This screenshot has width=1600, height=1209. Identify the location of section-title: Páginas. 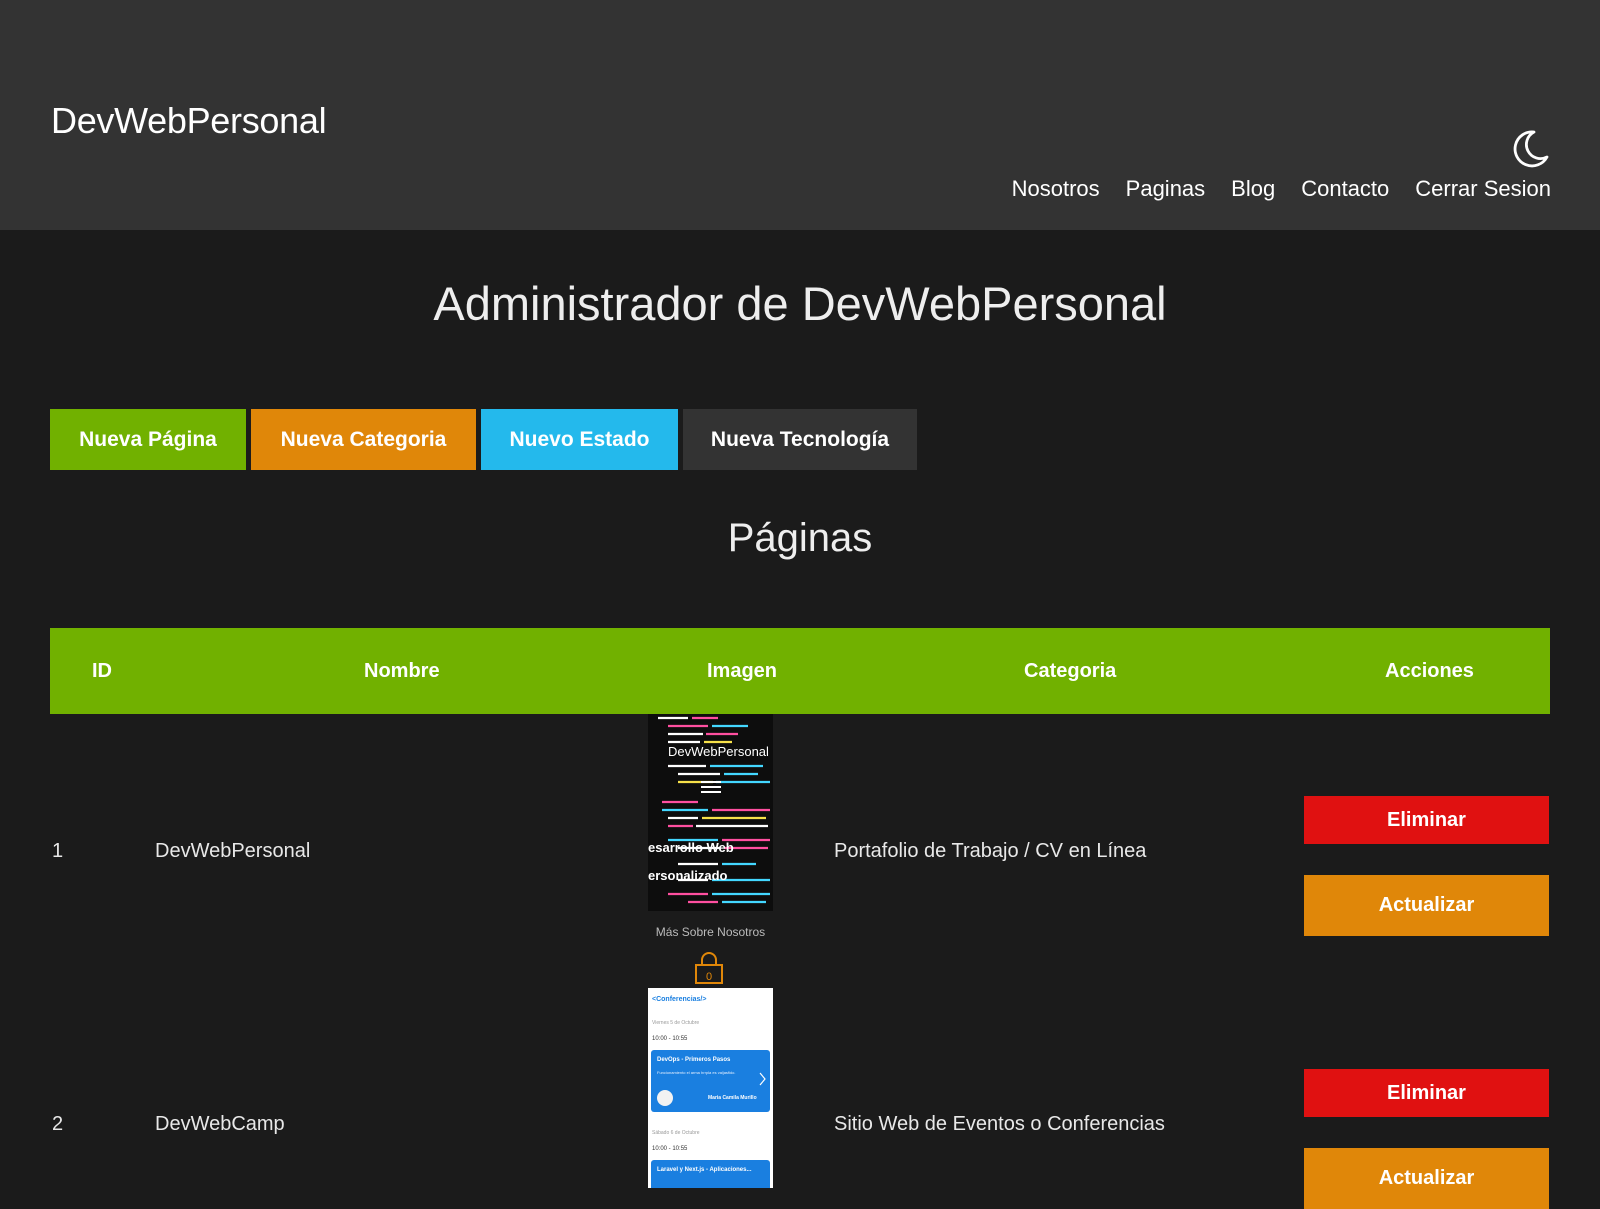
(800, 538).